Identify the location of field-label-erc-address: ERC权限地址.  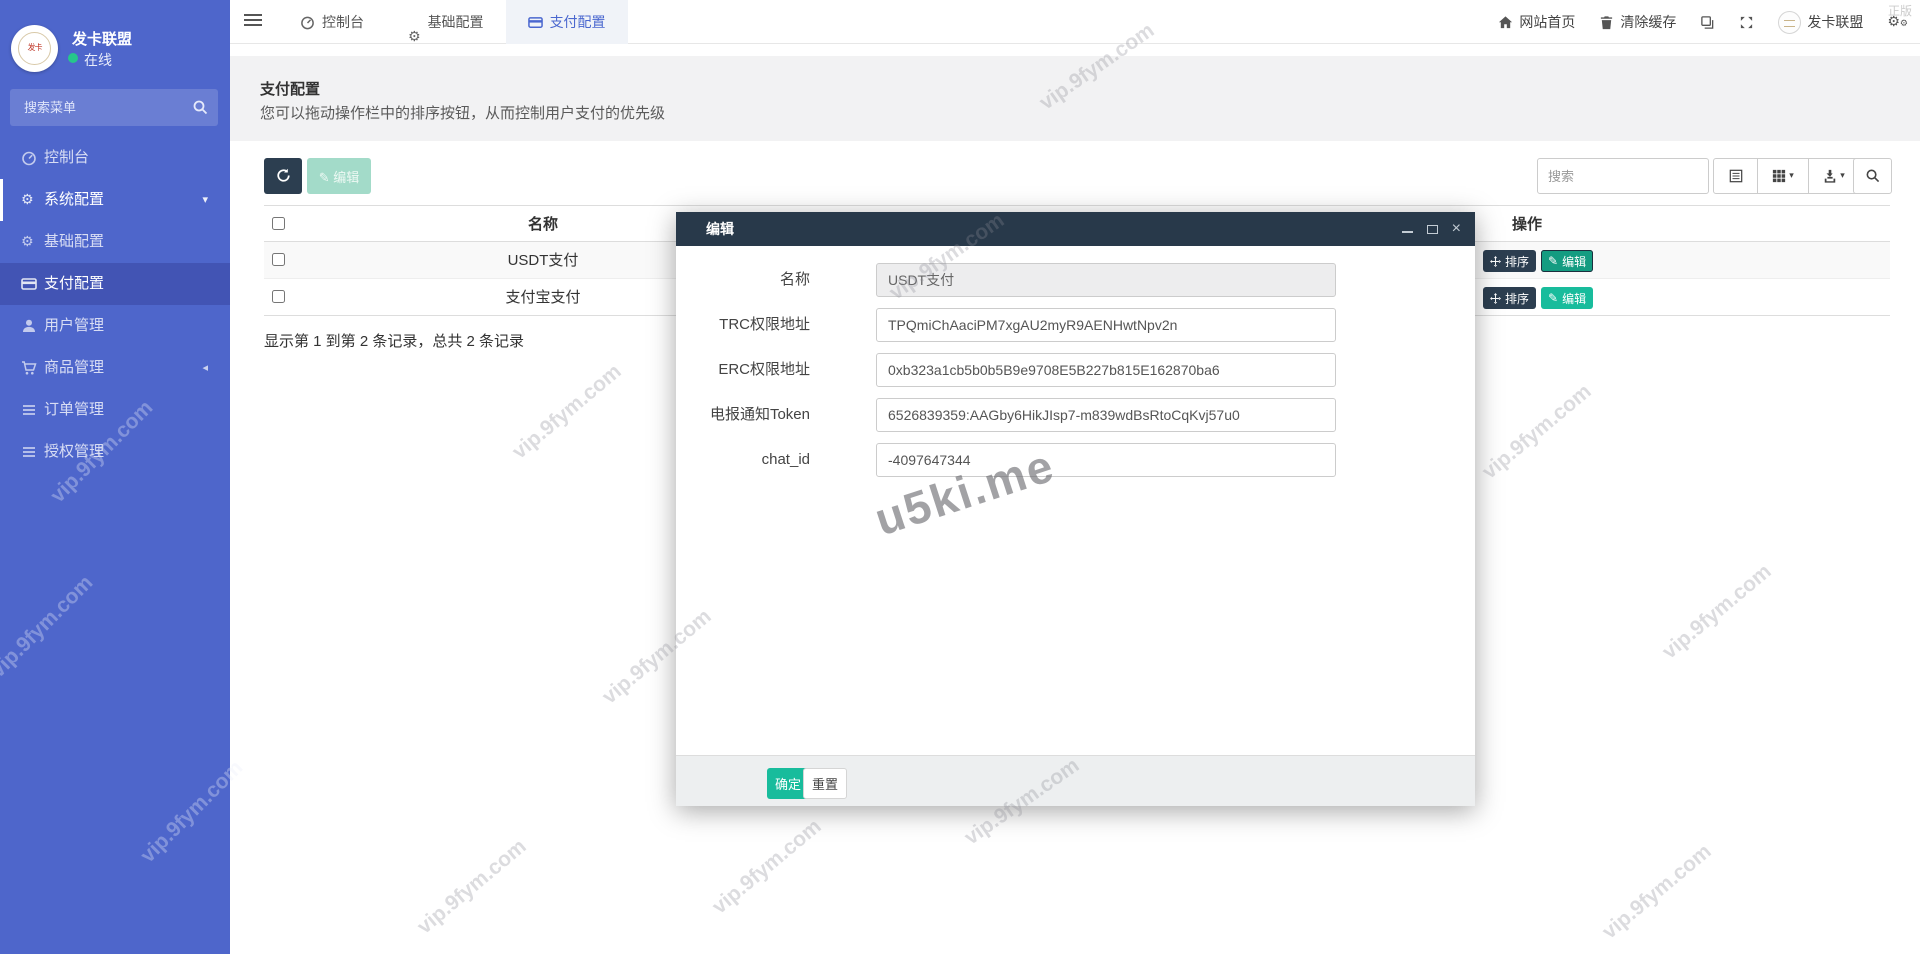
(764, 369).